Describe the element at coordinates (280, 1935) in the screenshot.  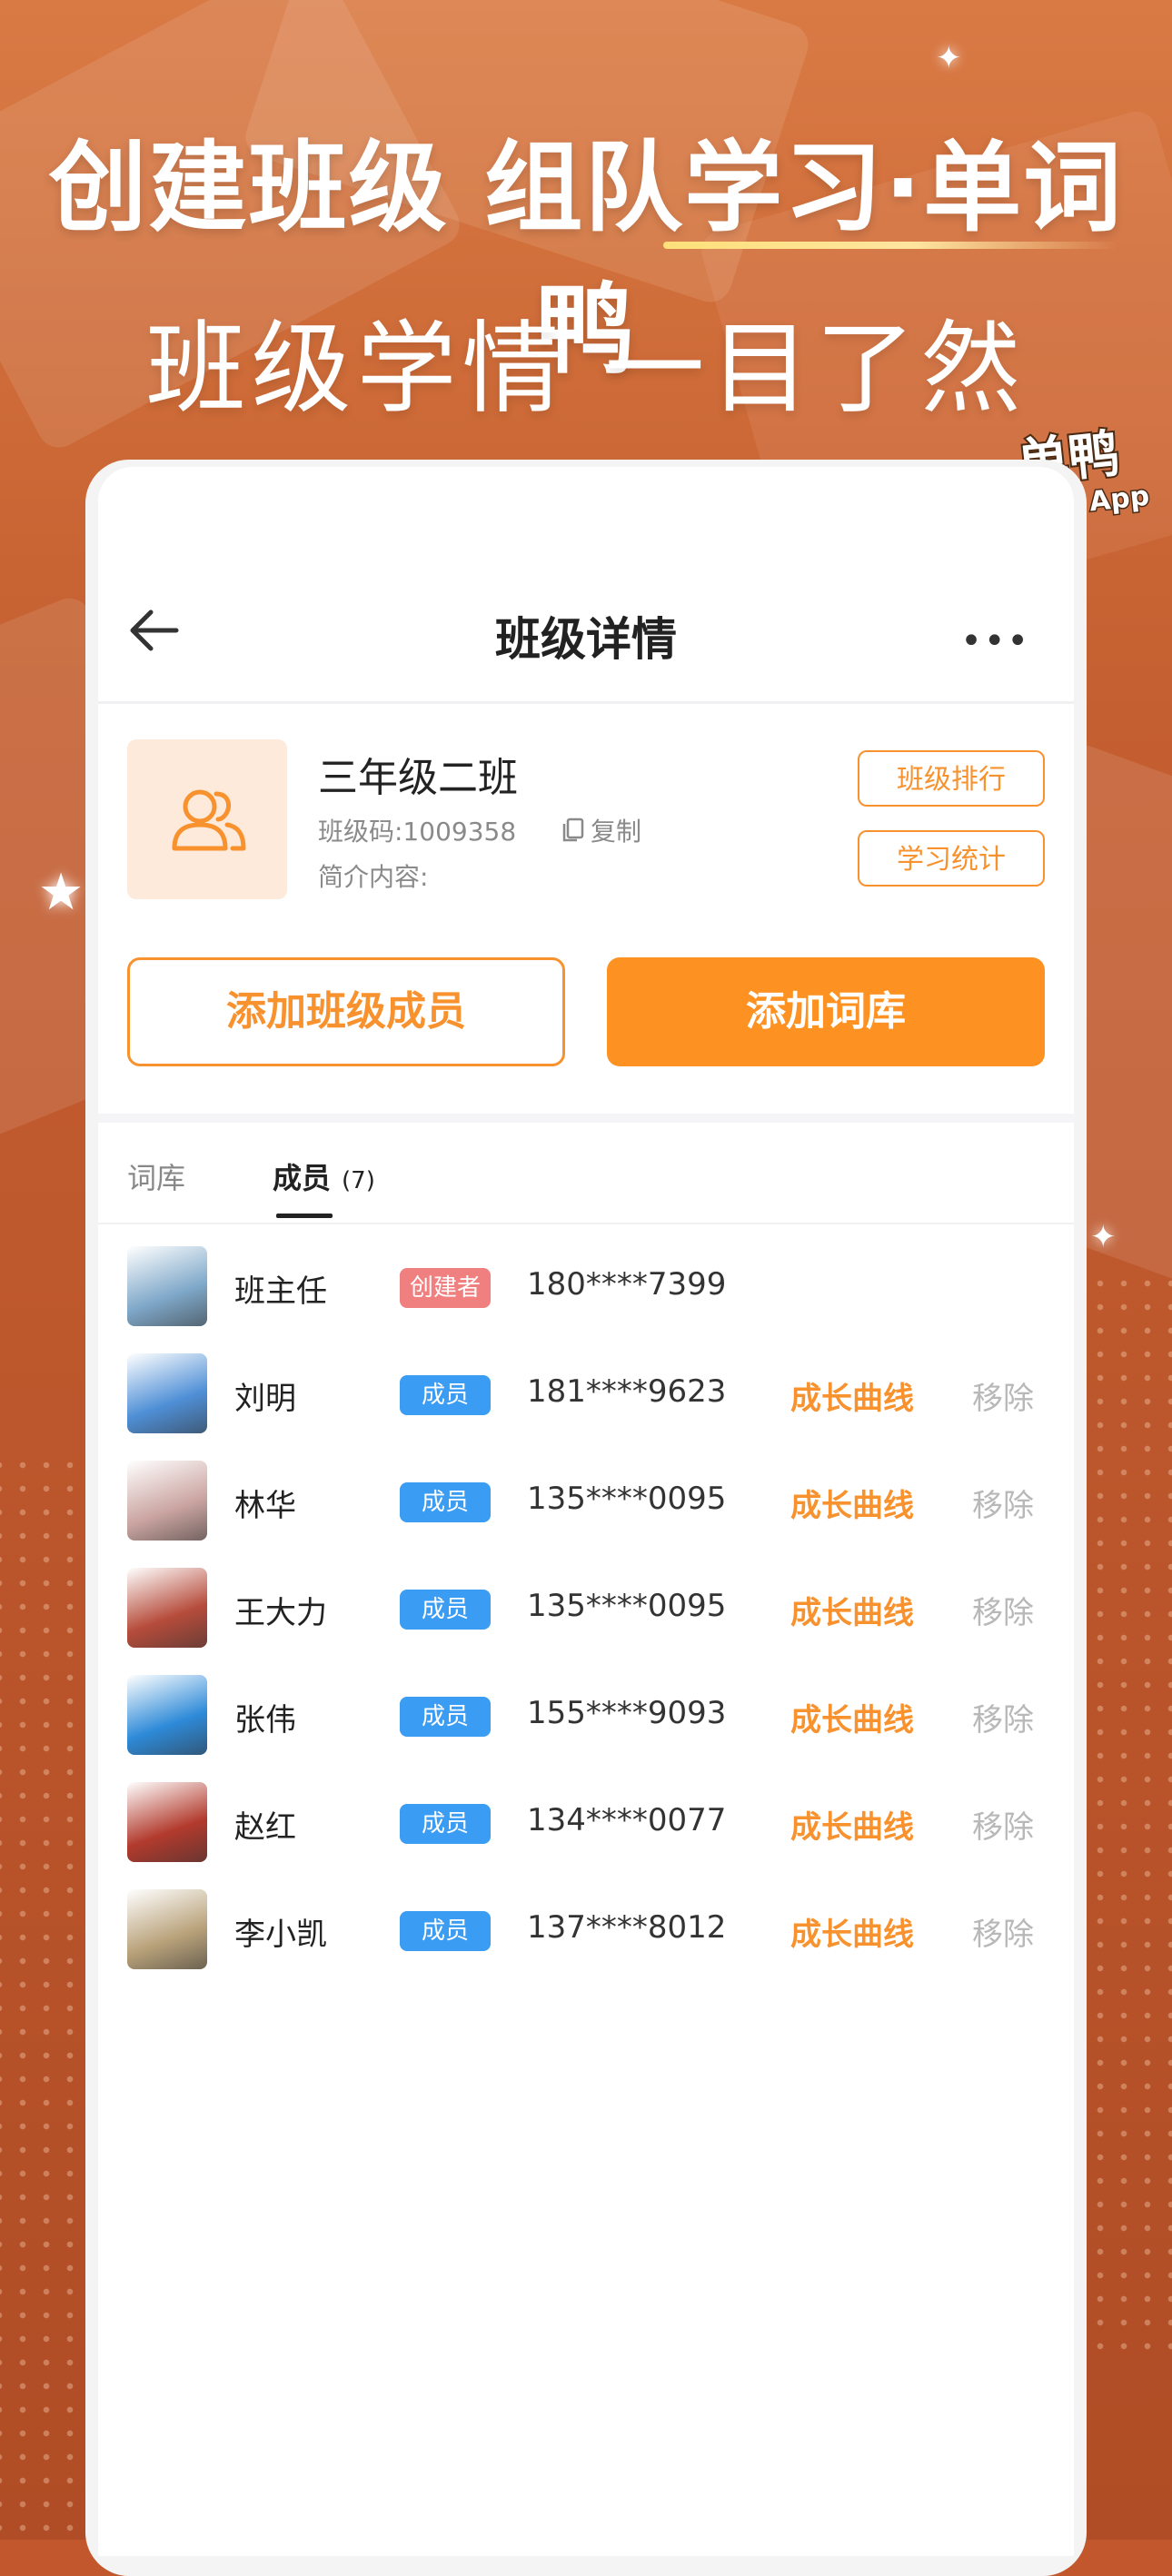
I see `member-name: 李小凯` at that location.